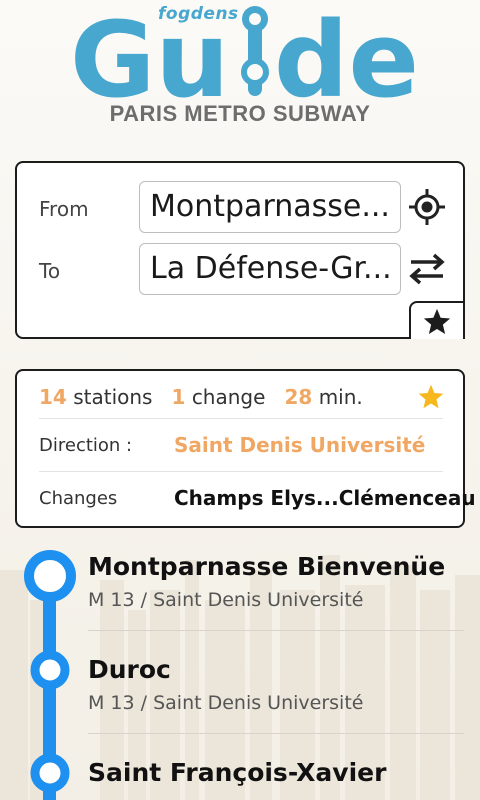 The image size is (480, 800). I want to click on changes-count: 1, so click(178, 397).